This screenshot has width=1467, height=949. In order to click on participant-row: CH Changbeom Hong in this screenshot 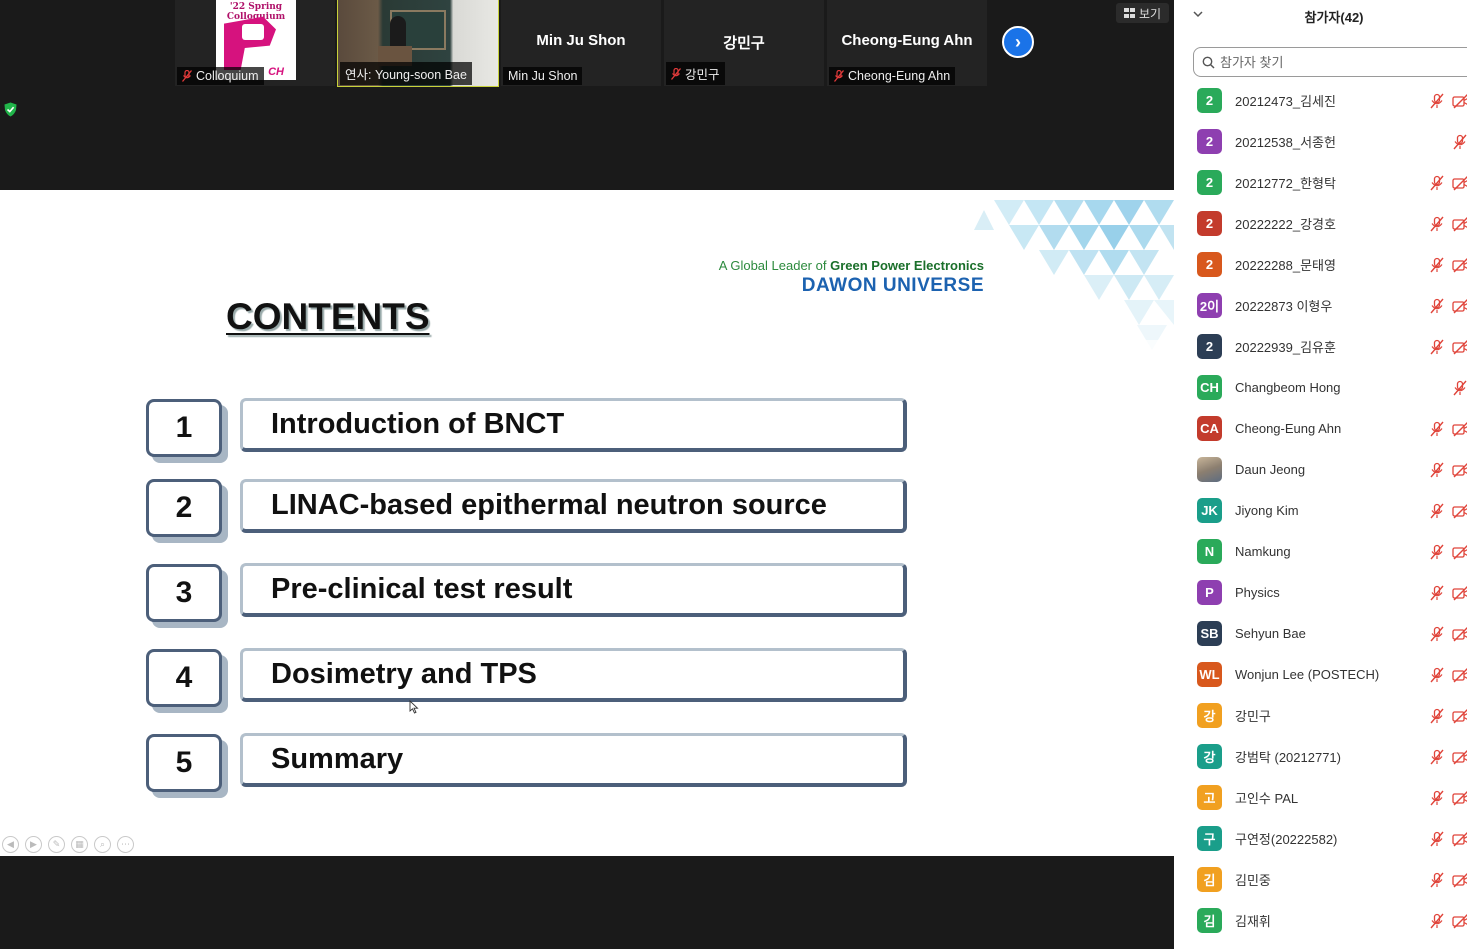, I will do `click(1320, 387)`.